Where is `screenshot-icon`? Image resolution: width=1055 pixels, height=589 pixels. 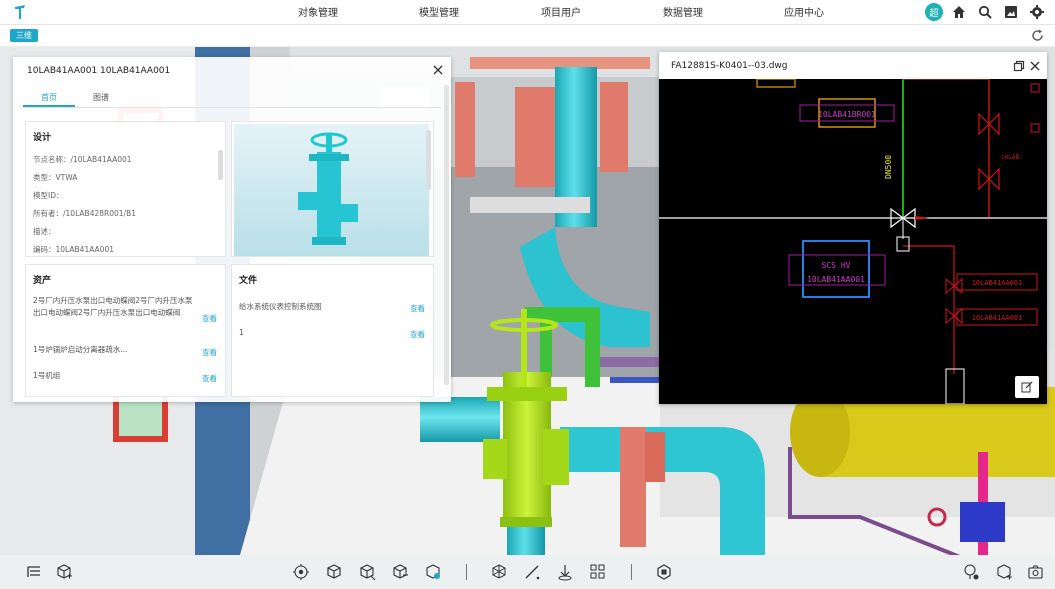 screenshot-icon is located at coordinates (1011, 12).